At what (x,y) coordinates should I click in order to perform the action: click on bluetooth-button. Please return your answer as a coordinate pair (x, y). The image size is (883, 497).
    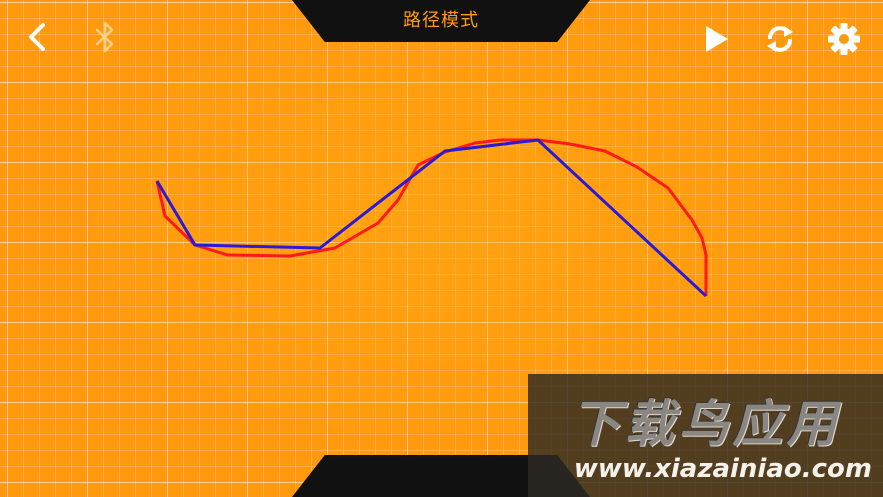
    Looking at the image, I should click on (105, 37).